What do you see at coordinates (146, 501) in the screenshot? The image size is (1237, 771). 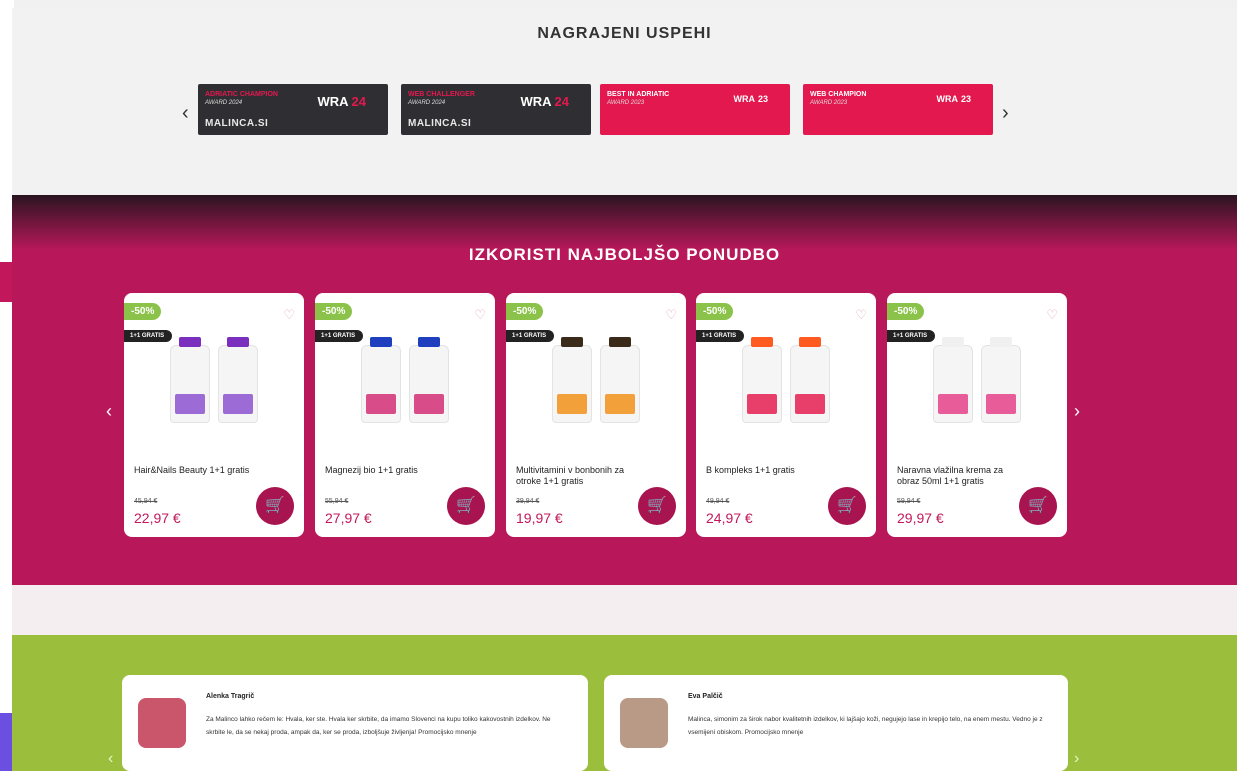 I see `old-price: 45,94 €` at bounding box center [146, 501].